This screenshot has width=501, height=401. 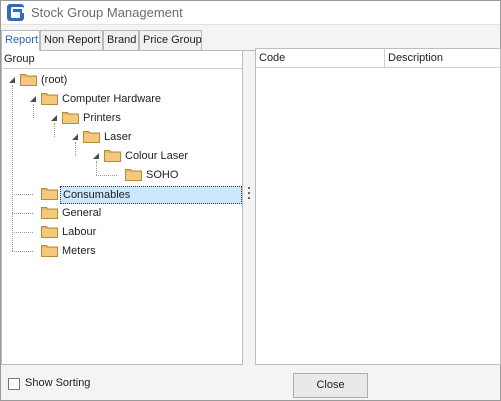 What do you see at coordinates (122, 251) in the screenshot?
I see `tree-node: Meters` at bounding box center [122, 251].